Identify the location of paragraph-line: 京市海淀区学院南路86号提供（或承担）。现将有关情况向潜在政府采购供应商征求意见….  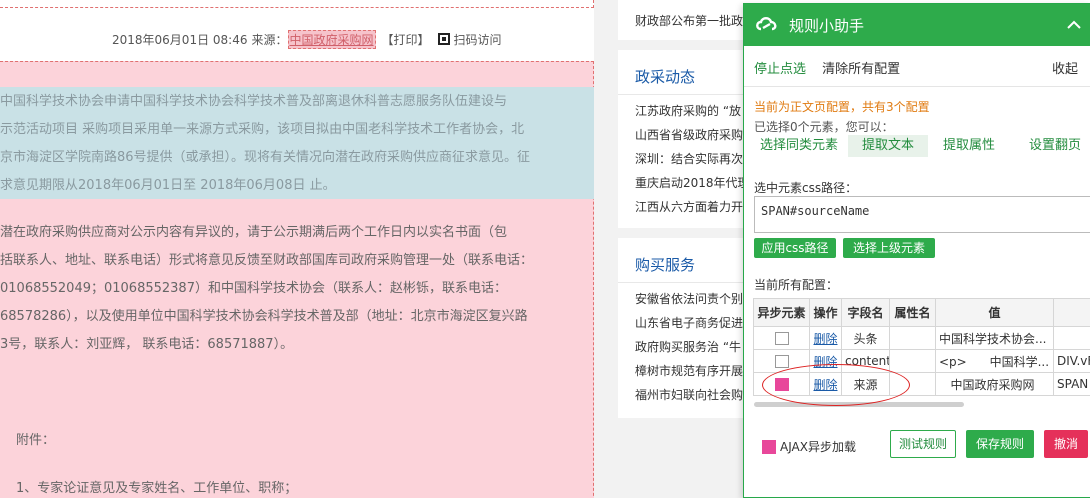
(265, 157).